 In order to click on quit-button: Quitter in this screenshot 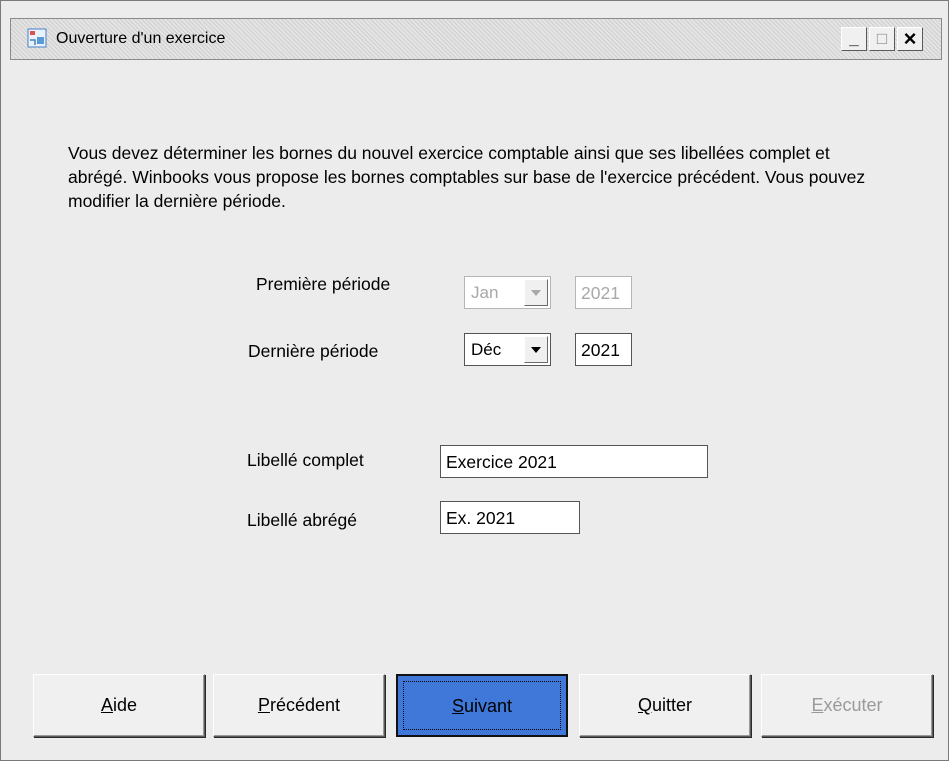, I will do `click(665, 705)`.